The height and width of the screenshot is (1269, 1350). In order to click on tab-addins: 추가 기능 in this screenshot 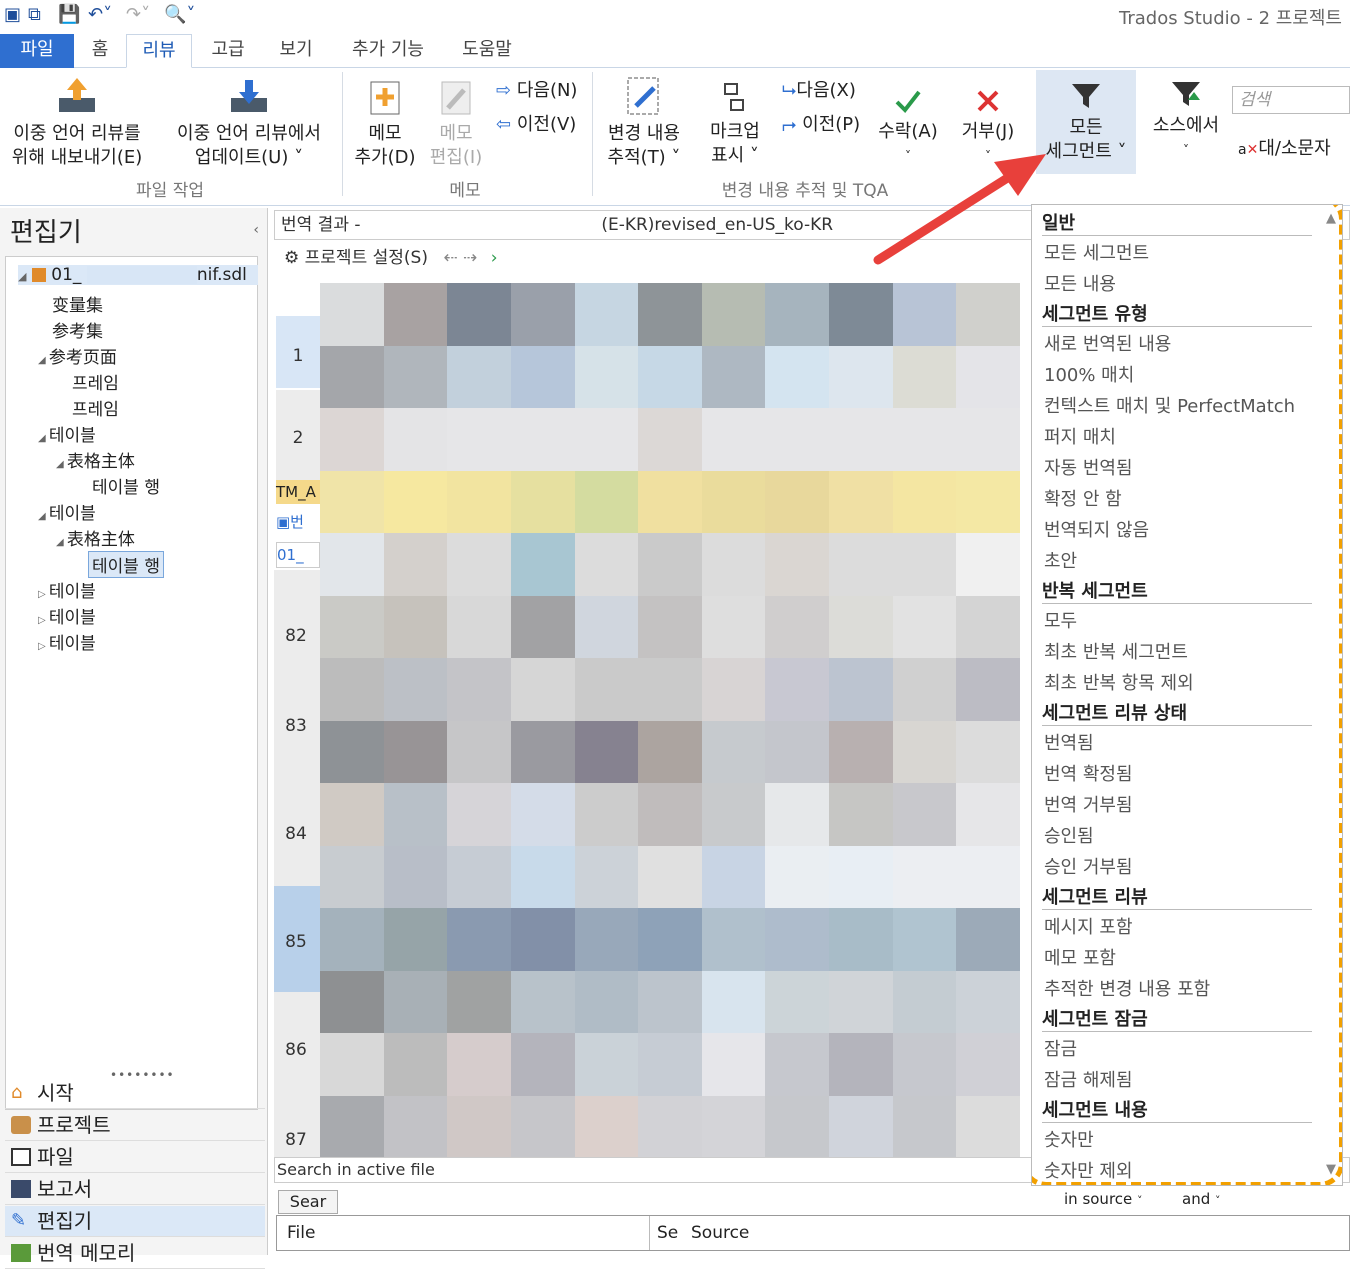, I will do `click(388, 51)`.